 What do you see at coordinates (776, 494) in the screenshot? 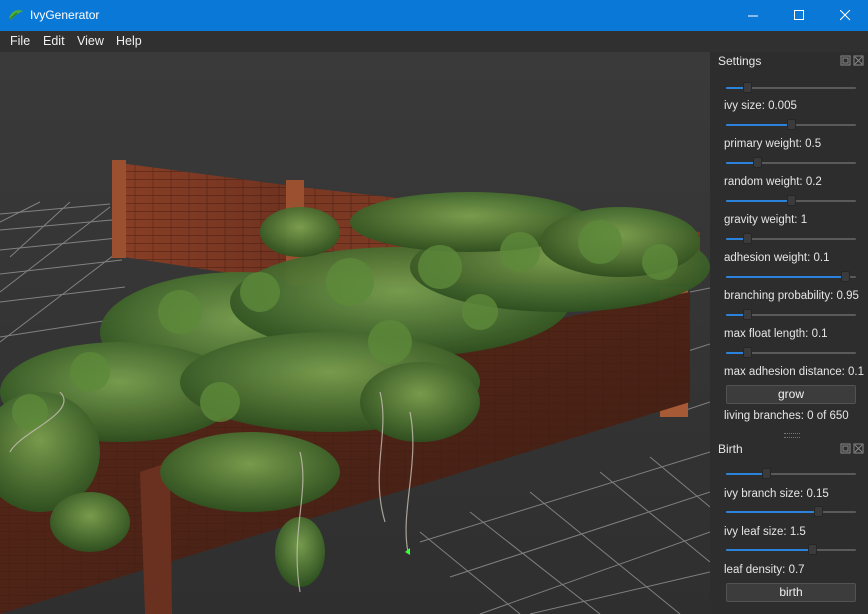
I see `label-ivy-branch-size: ivy branch size: 0.15` at bounding box center [776, 494].